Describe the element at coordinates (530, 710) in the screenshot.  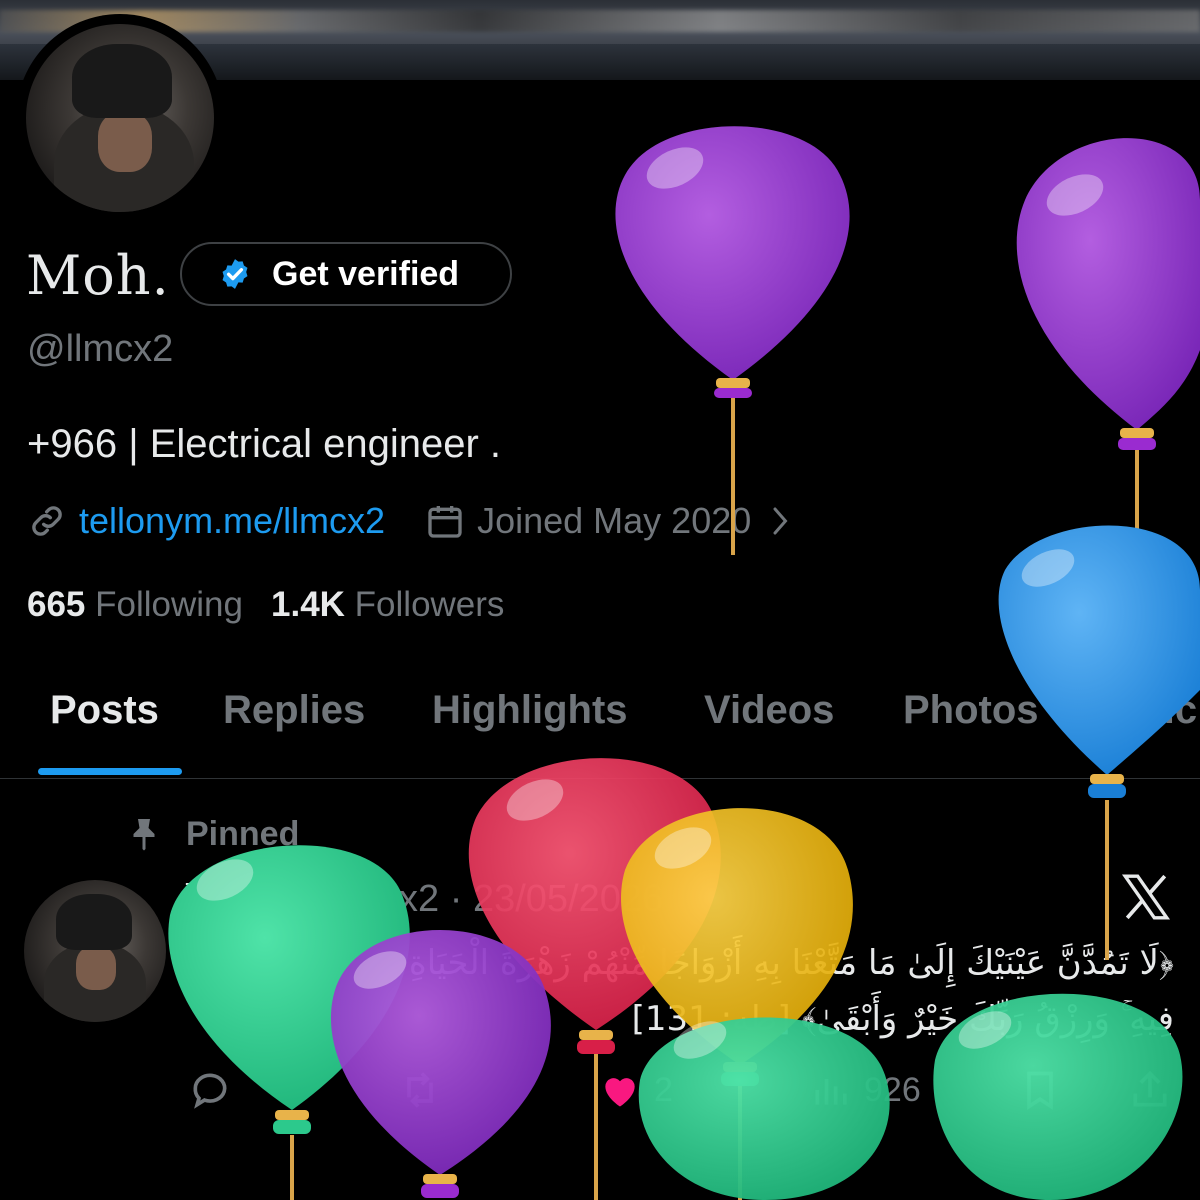
I see `tab-highlights: Highlights` at that location.